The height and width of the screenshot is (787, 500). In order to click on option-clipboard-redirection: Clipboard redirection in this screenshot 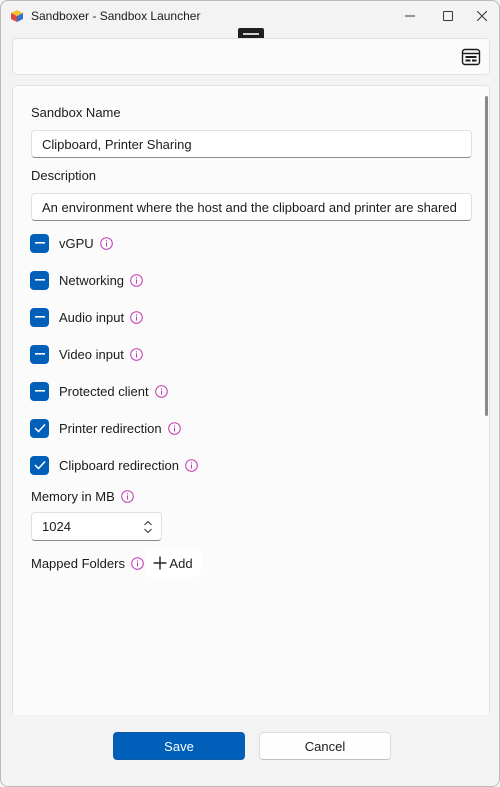, I will do `click(114, 465)`.